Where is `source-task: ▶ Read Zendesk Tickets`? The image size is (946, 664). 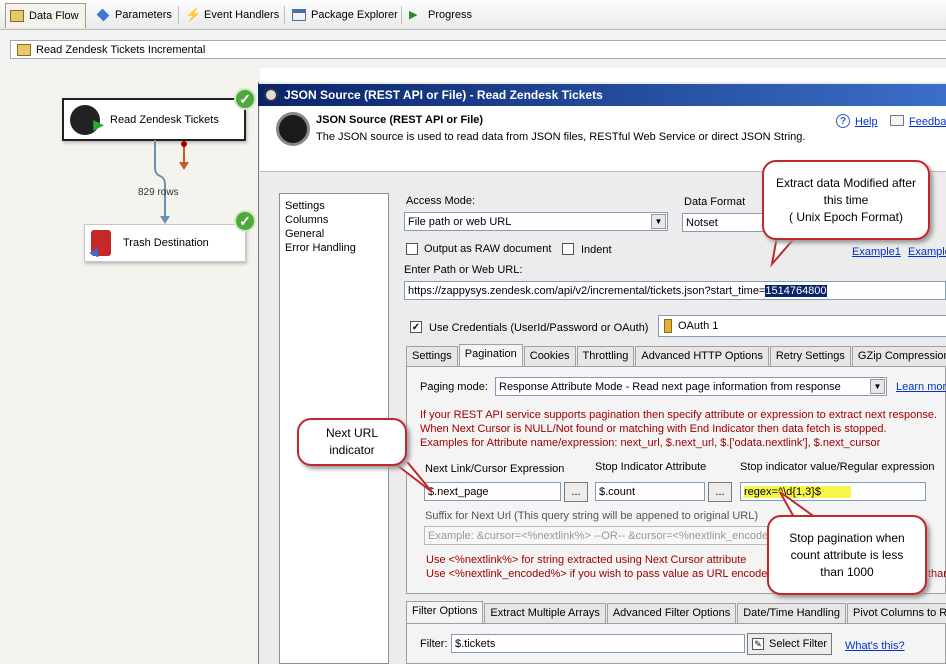
source-task: ▶ Read Zendesk Tickets is located at coordinates (154, 119).